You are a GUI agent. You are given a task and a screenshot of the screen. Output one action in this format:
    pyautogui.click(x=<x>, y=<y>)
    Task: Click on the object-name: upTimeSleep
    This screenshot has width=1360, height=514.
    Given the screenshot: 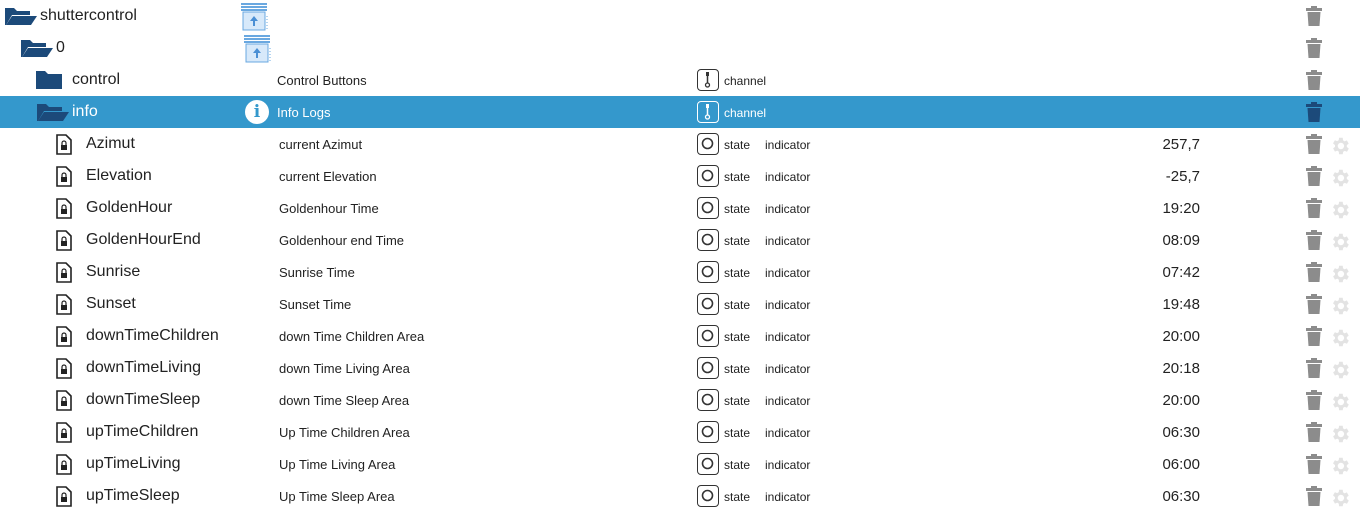 What is the action you would take?
    pyautogui.click(x=133, y=495)
    